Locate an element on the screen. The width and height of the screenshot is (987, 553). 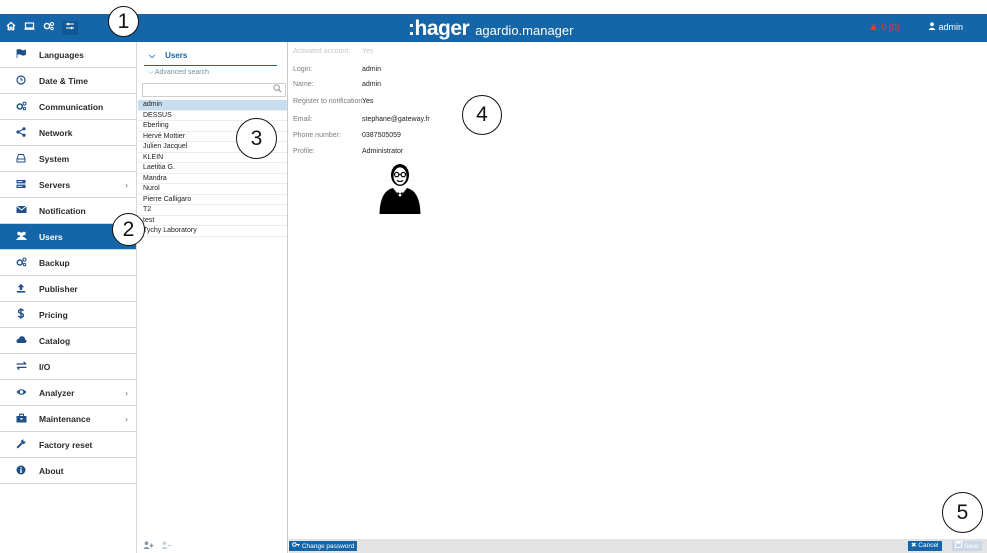
warning-icon: ▲ is located at coordinates (873, 27).